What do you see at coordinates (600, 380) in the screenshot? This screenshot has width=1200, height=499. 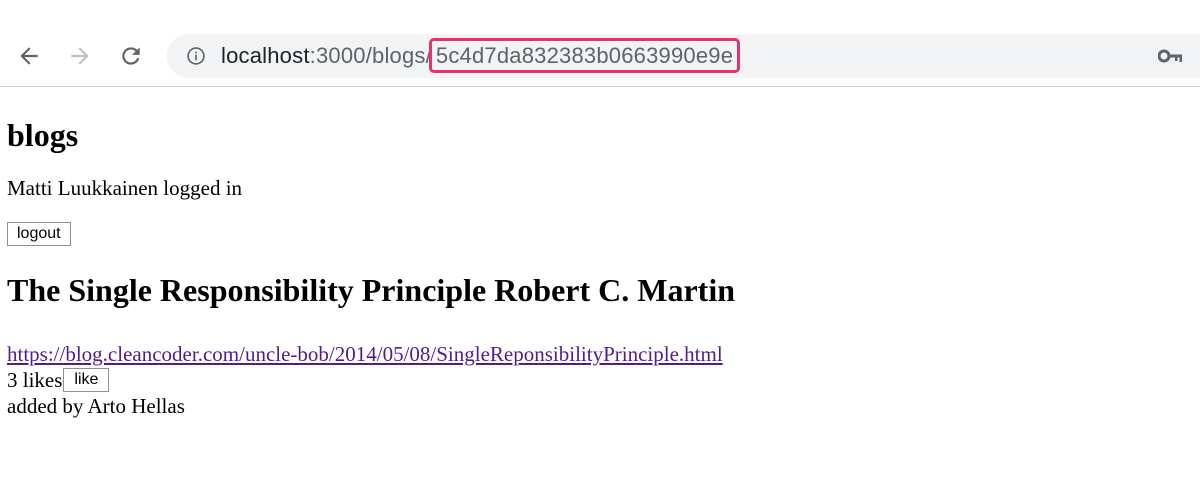 I see `likes-row: 3 likes like` at bounding box center [600, 380].